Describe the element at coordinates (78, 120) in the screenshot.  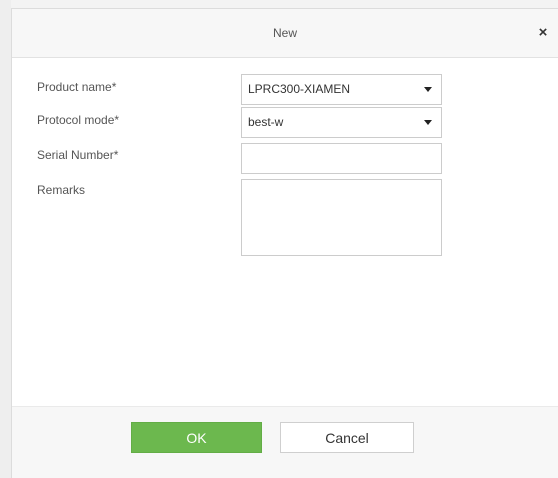
I see `protocol-mode-label: Protocol mode*` at that location.